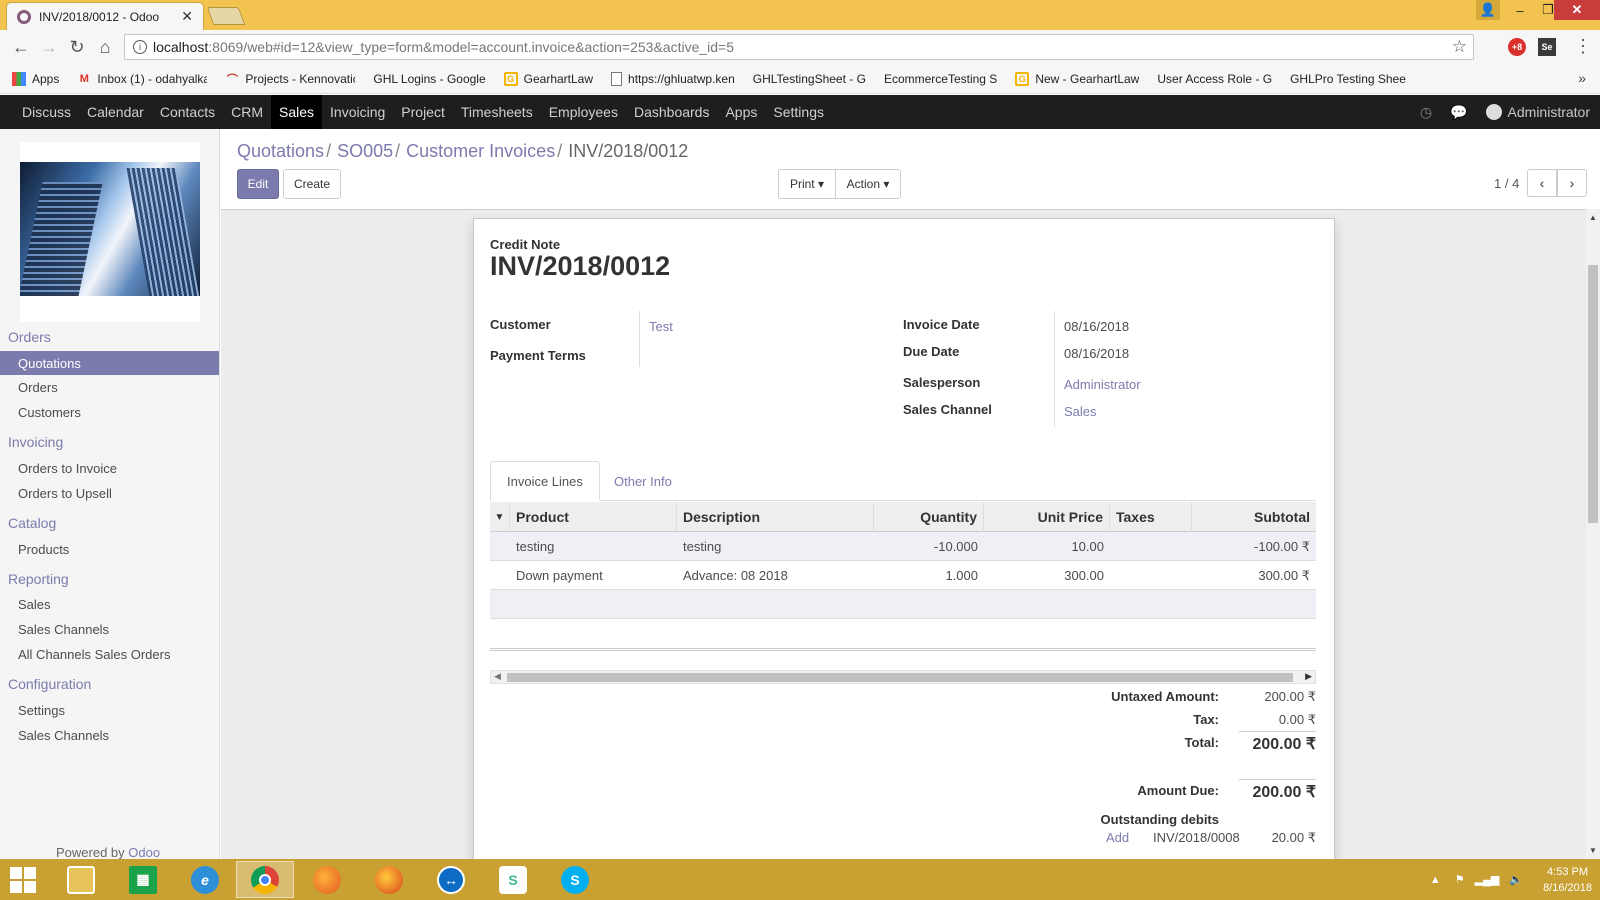 The height and width of the screenshot is (900, 1600). Describe the element at coordinates (290, 79) in the screenshot. I see `bookmark-item: ⌒ Projects - Kennovatic` at that location.